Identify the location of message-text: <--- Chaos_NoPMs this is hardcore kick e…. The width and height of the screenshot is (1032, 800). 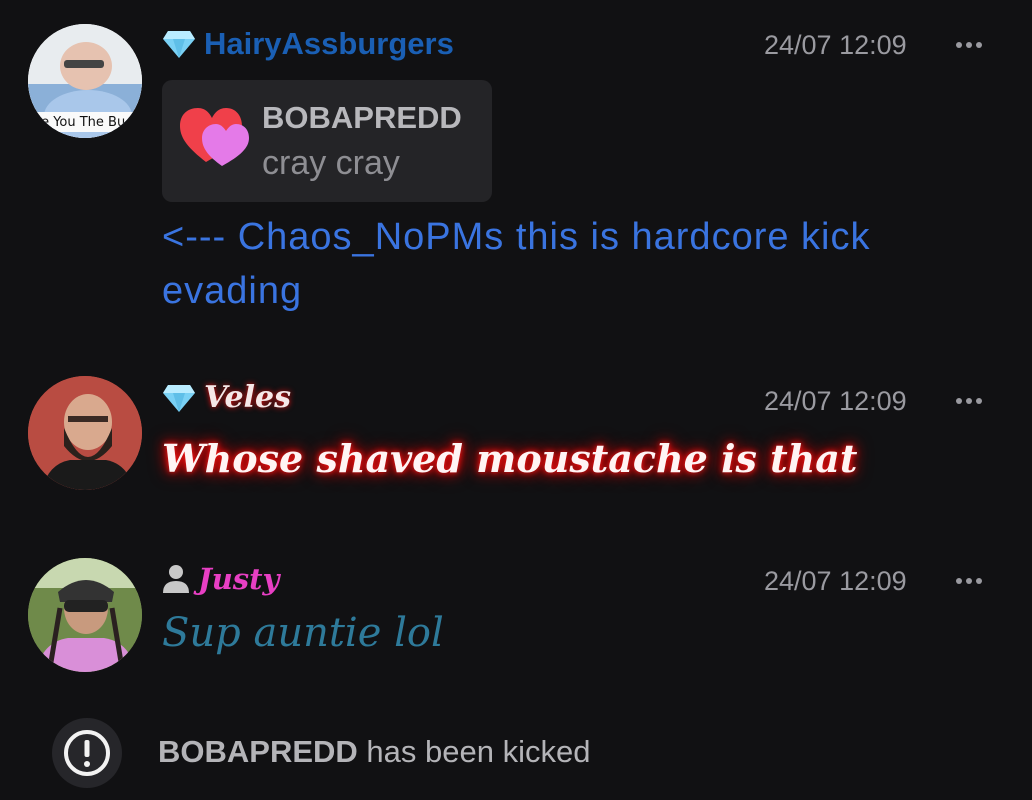
(516, 264).